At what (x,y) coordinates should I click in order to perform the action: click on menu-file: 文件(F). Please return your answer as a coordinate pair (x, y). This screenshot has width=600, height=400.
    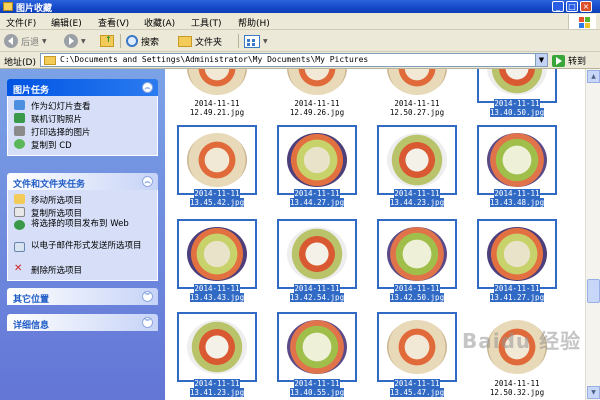
    Looking at the image, I should click on (21, 22).